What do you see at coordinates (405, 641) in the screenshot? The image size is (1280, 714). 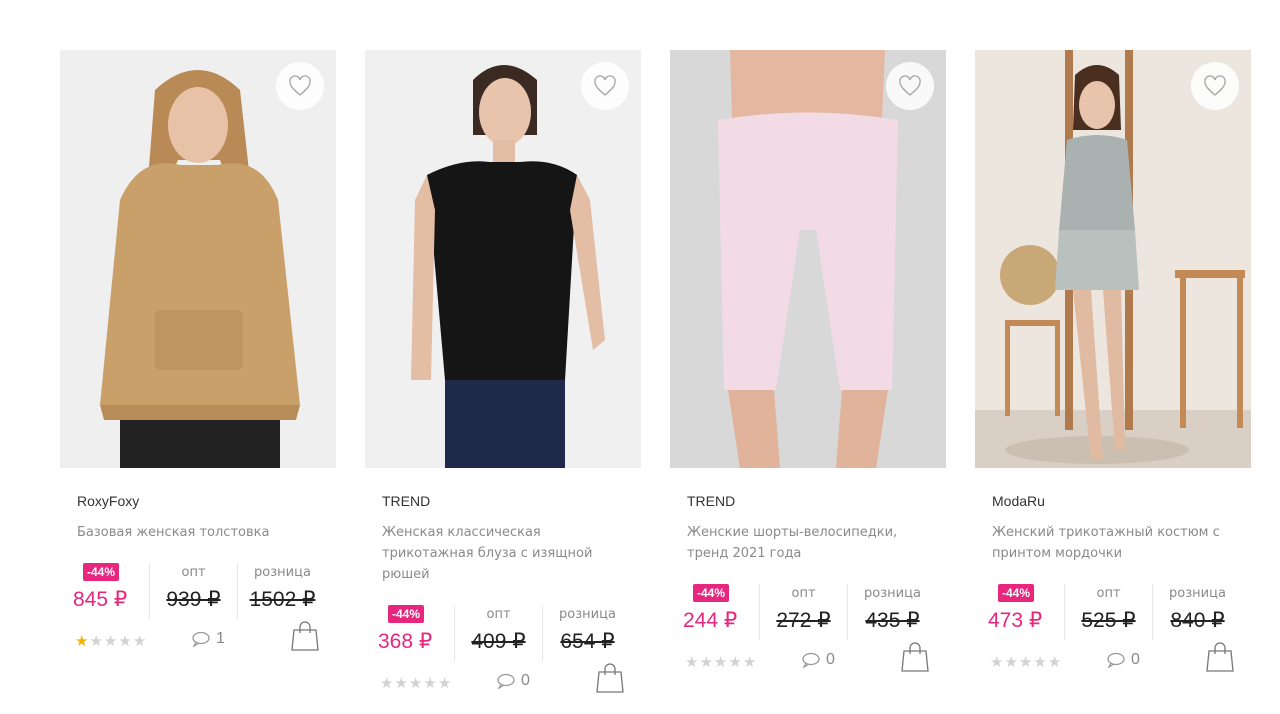 I see `sale-price: 368 ₽` at bounding box center [405, 641].